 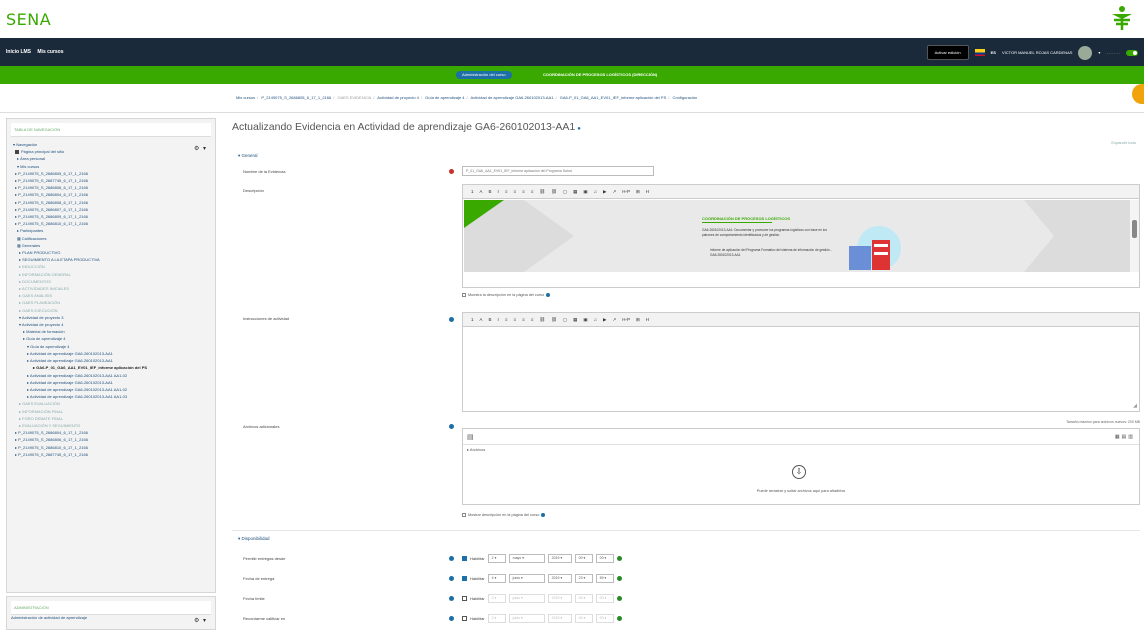 What do you see at coordinates (28, 19) in the screenshot?
I see `site-logo: SENA` at bounding box center [28, 19].